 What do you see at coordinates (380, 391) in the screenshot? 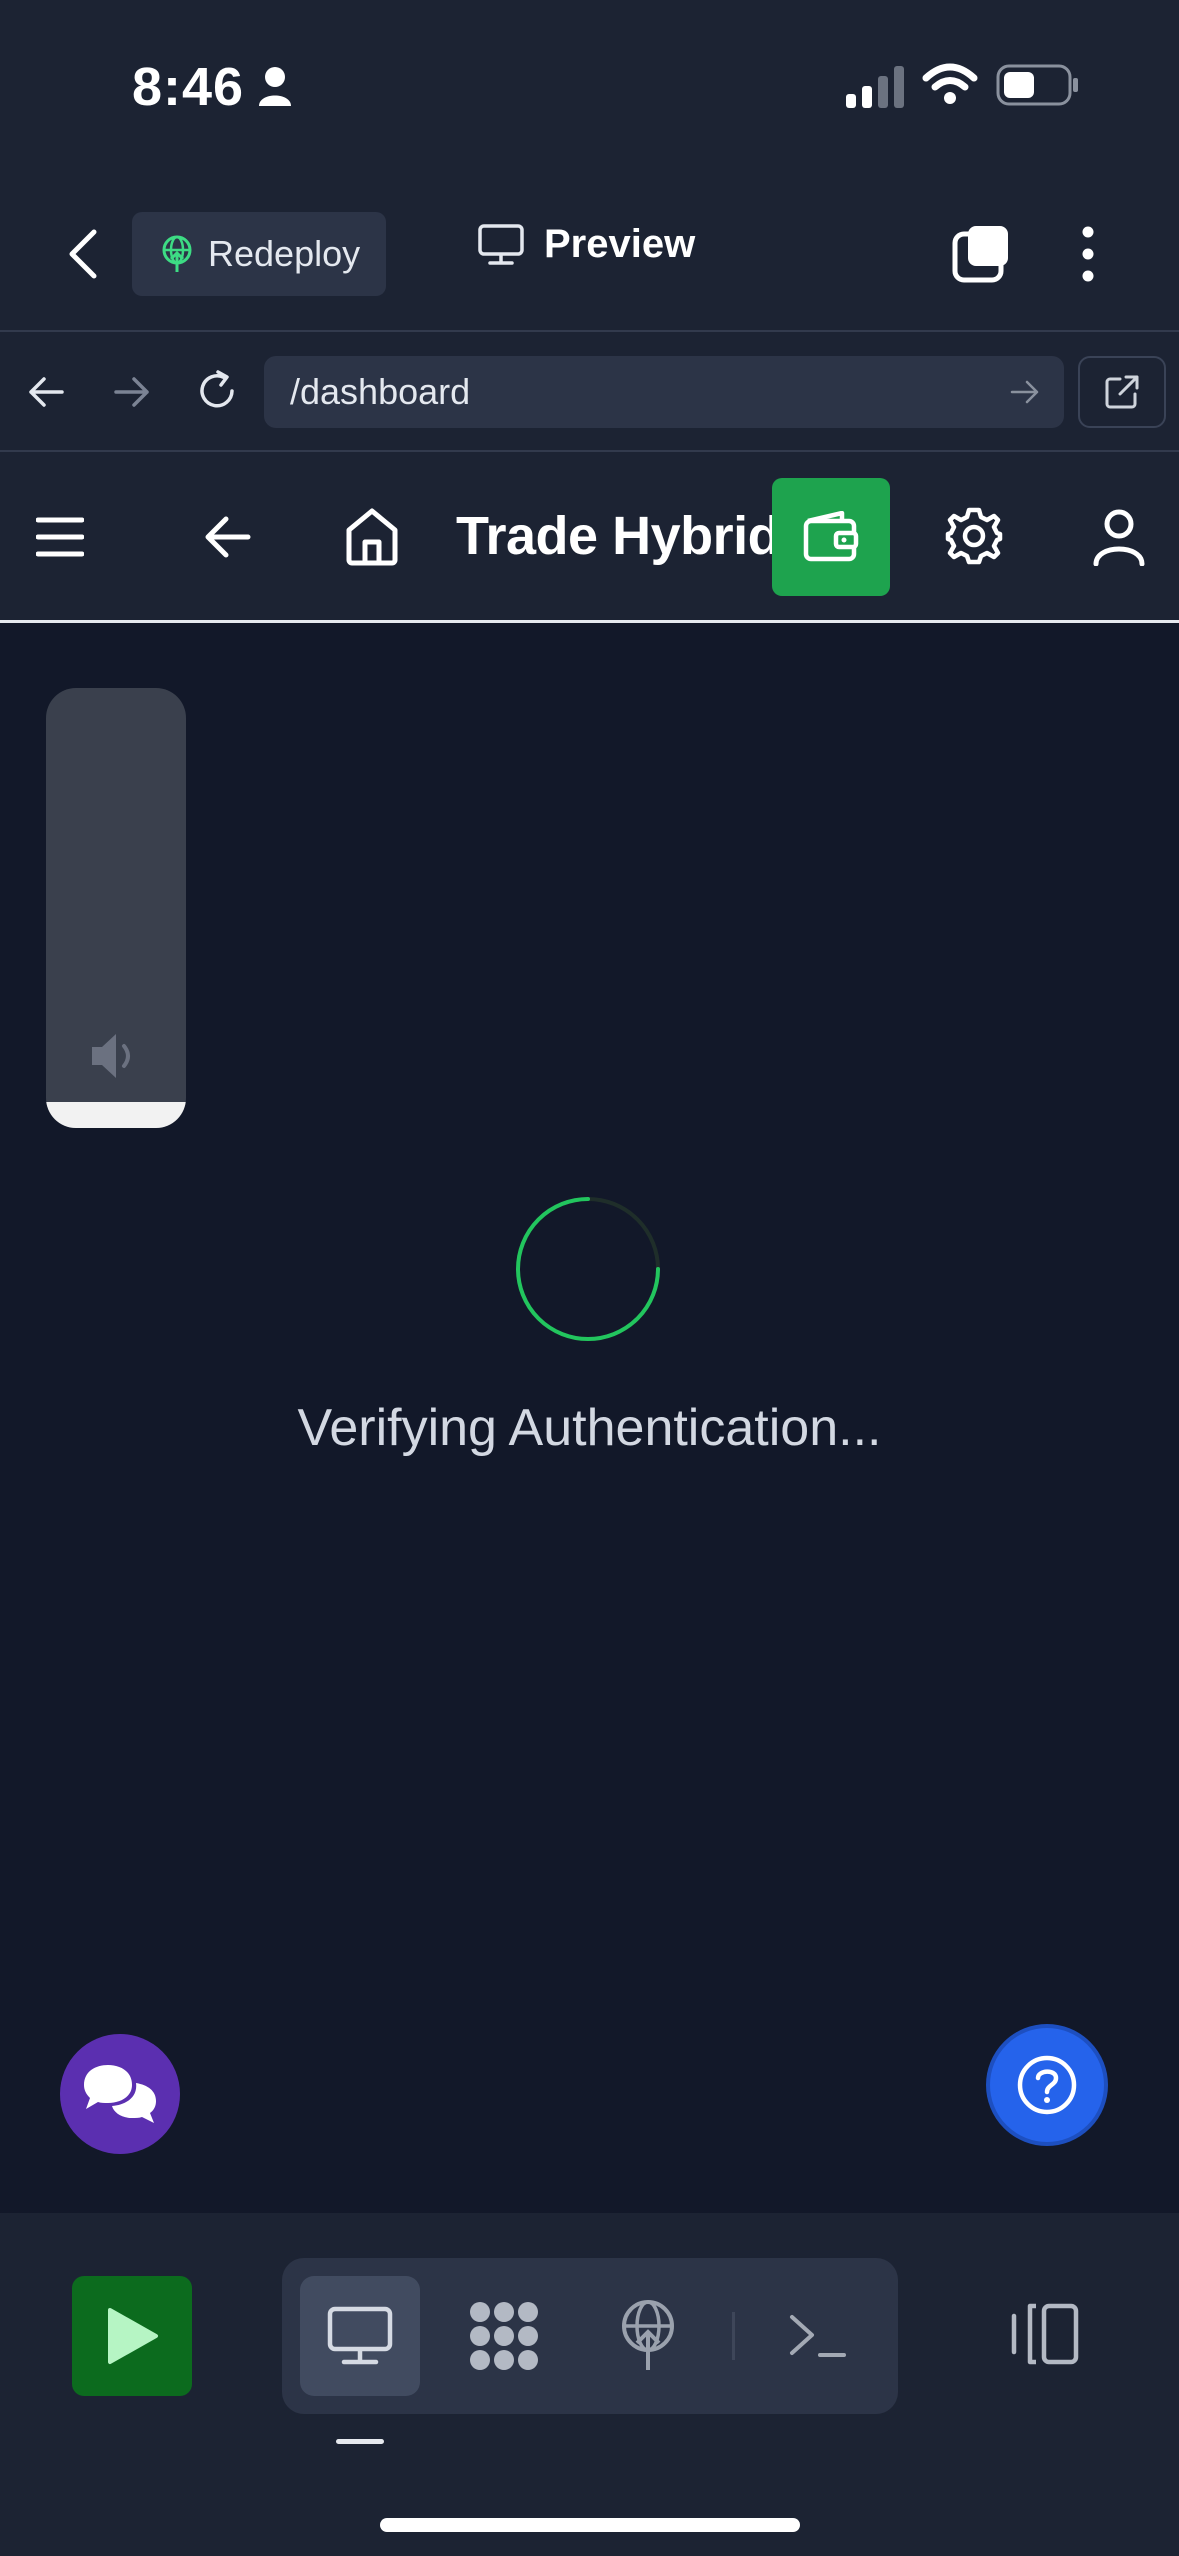
I see `url-path: /dashboard` at bounding box center [380, 391].